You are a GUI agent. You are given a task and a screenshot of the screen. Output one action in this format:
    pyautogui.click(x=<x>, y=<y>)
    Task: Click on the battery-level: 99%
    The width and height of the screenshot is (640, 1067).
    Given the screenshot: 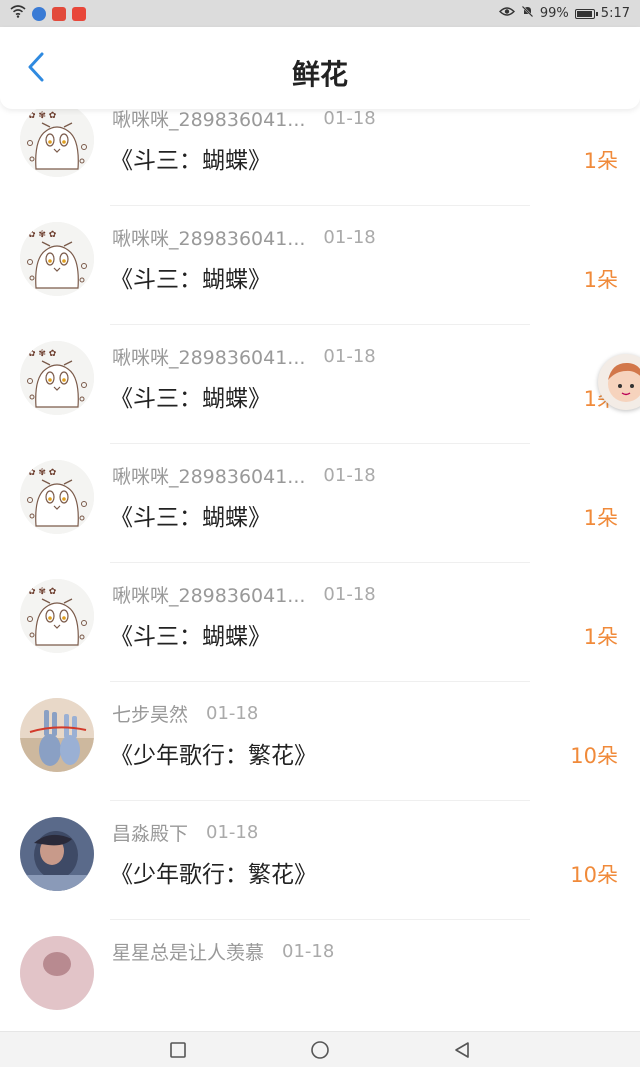 What is the action you would take?
    pyautogui.click(x=554, y=13)
    